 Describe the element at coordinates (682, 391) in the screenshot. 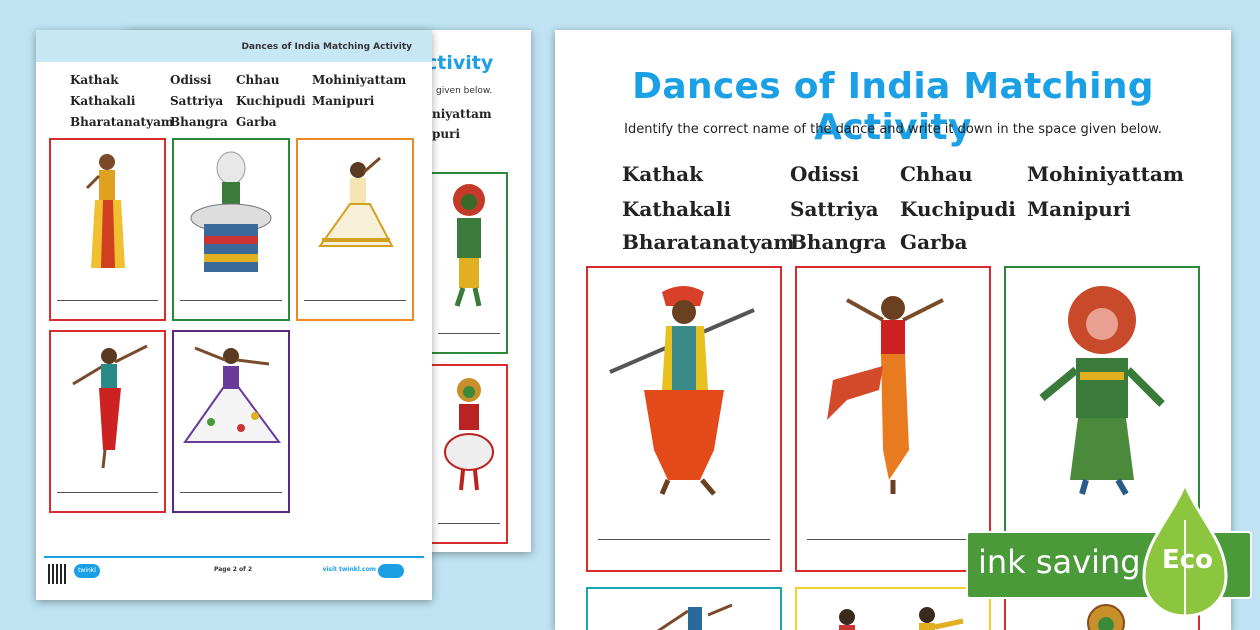

I see `bhangra-dancer-illustration` at that location.